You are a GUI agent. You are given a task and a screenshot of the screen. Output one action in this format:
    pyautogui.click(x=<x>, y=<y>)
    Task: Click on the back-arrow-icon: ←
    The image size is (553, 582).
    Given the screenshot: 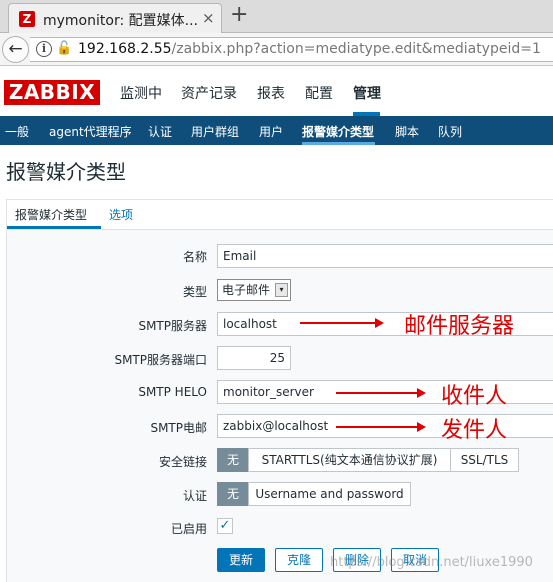 What is the action you would take?
    pyautogui.click(x=15, y=49)
    